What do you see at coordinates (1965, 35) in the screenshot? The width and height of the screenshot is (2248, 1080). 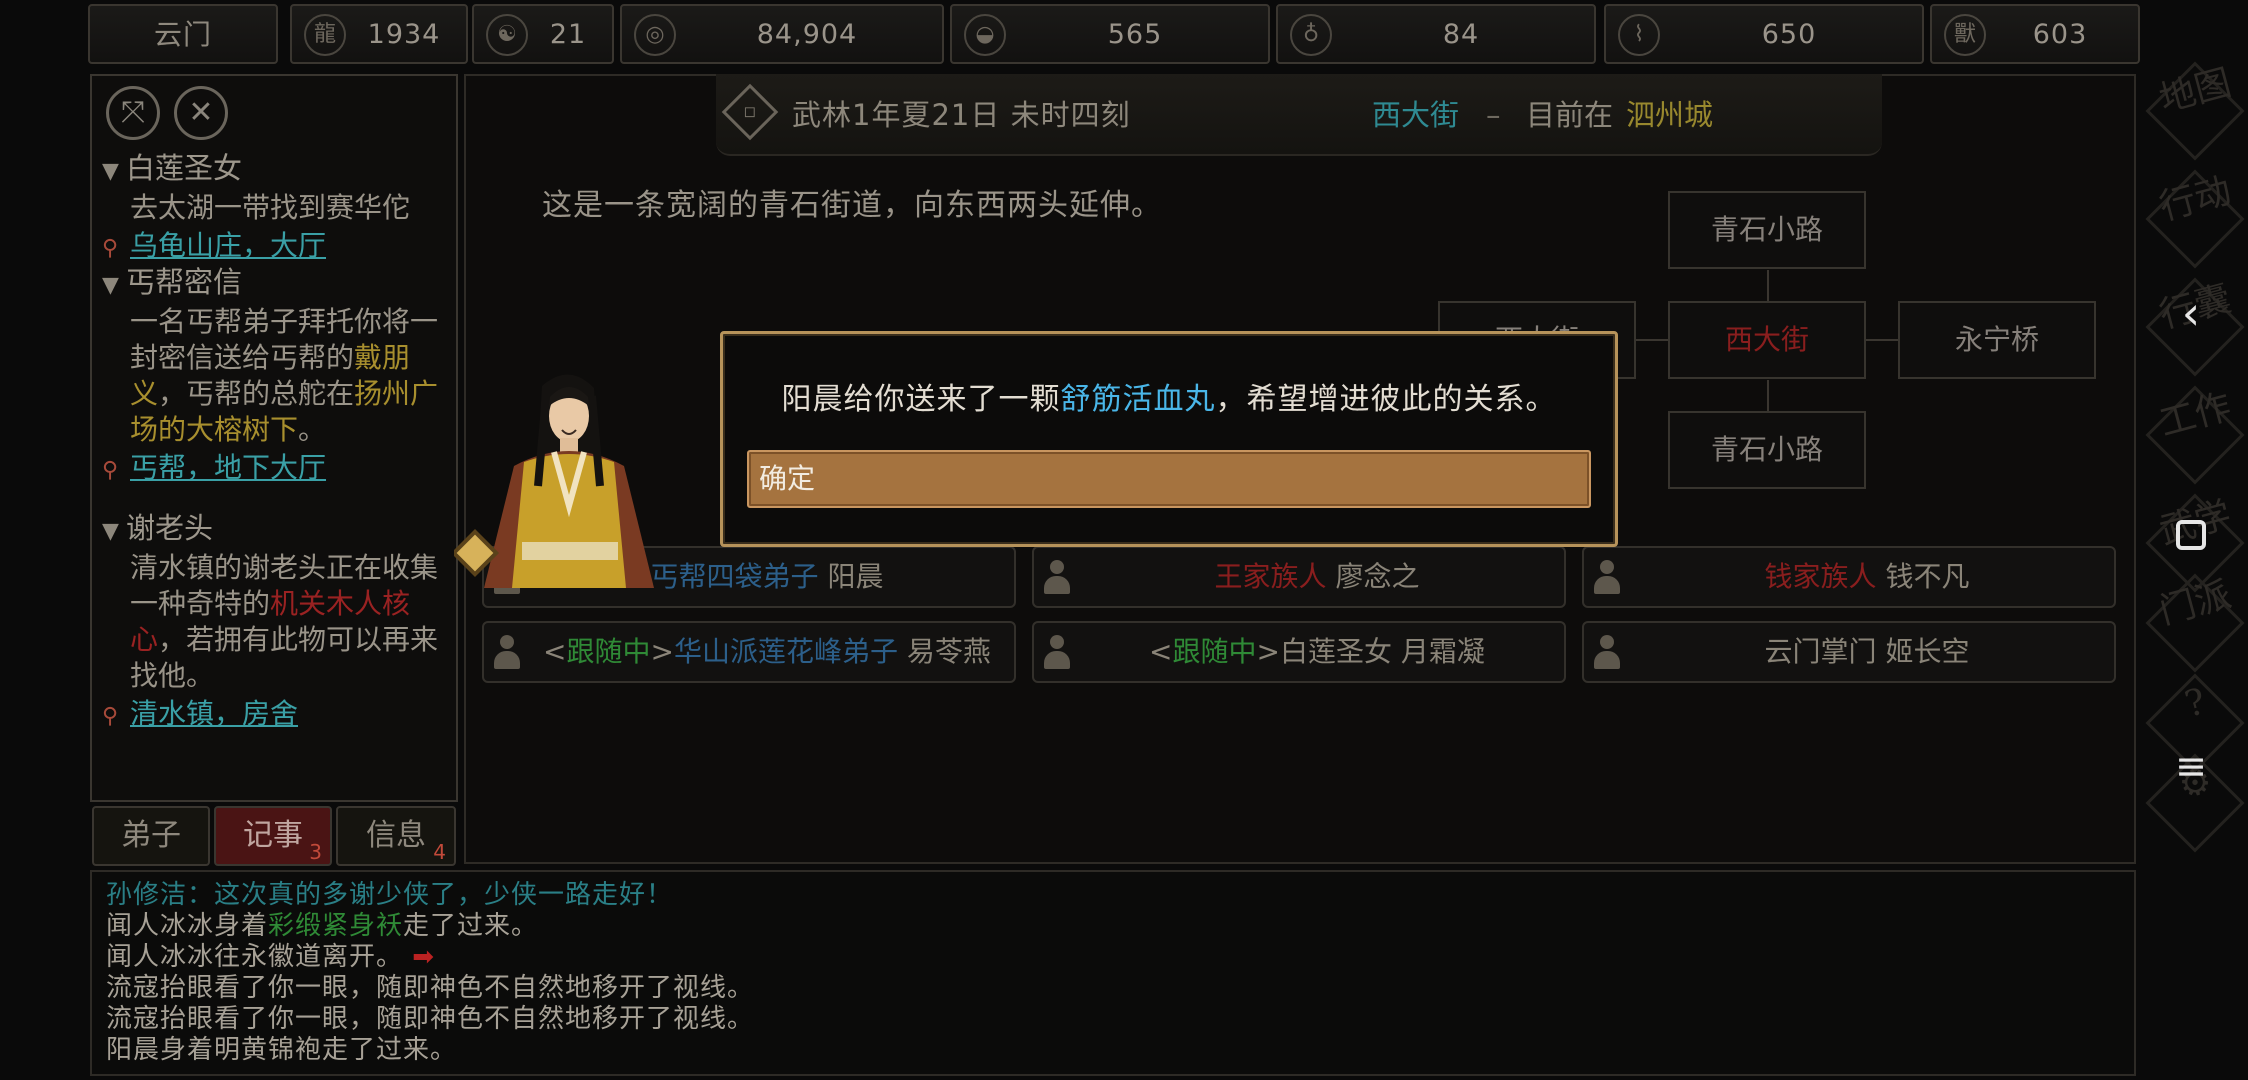 I see `beast-icon: 獸` at bounding box center [1965, 35].